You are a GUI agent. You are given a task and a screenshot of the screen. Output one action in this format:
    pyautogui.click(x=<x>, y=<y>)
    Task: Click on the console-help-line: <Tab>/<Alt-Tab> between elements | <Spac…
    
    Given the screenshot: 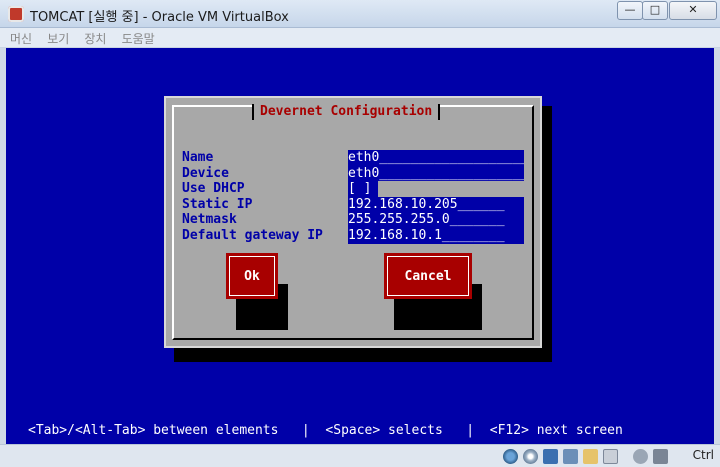 What is the action you would take?
    pyautogui.click(x=325, y=430)
    